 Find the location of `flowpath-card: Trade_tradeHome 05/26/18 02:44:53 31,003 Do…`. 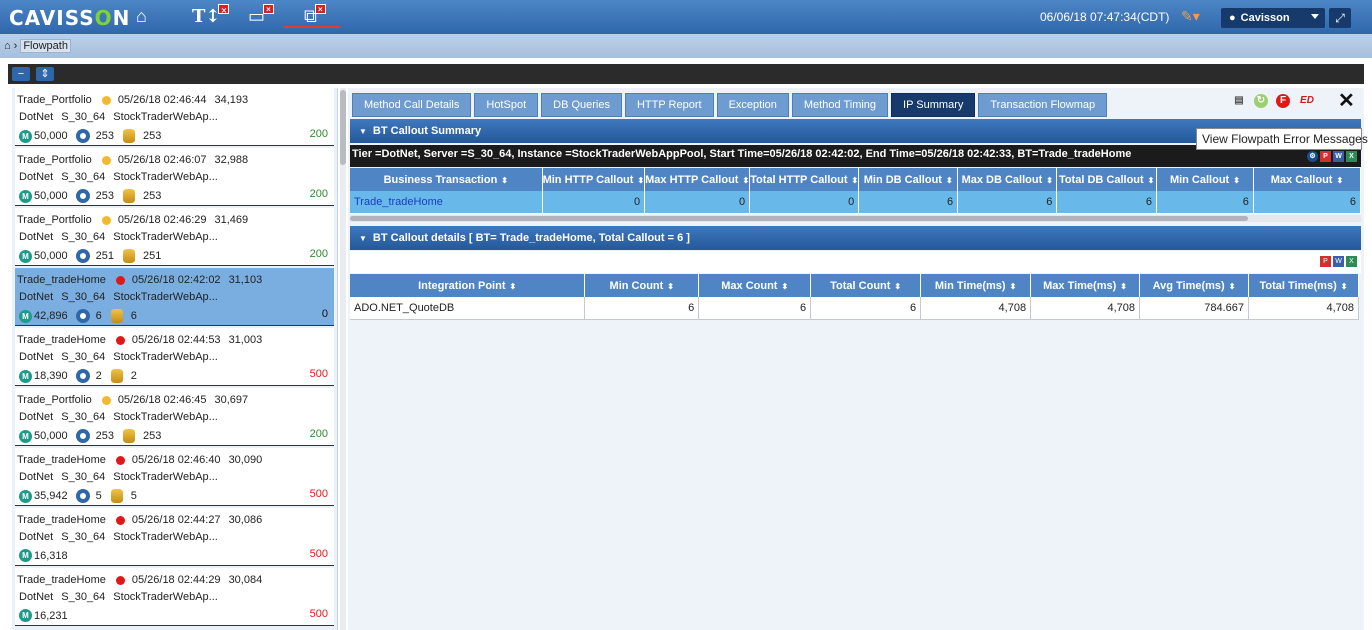

flowpath-card: Trade_tradeHome 05/26/18 02:44:53 31,003 Do… is located at coordinates (174, 357).